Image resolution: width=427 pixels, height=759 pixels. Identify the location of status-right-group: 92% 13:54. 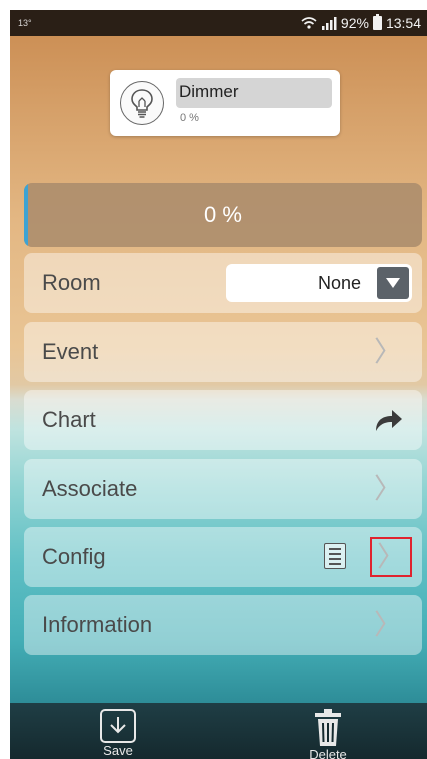
(361, 22).